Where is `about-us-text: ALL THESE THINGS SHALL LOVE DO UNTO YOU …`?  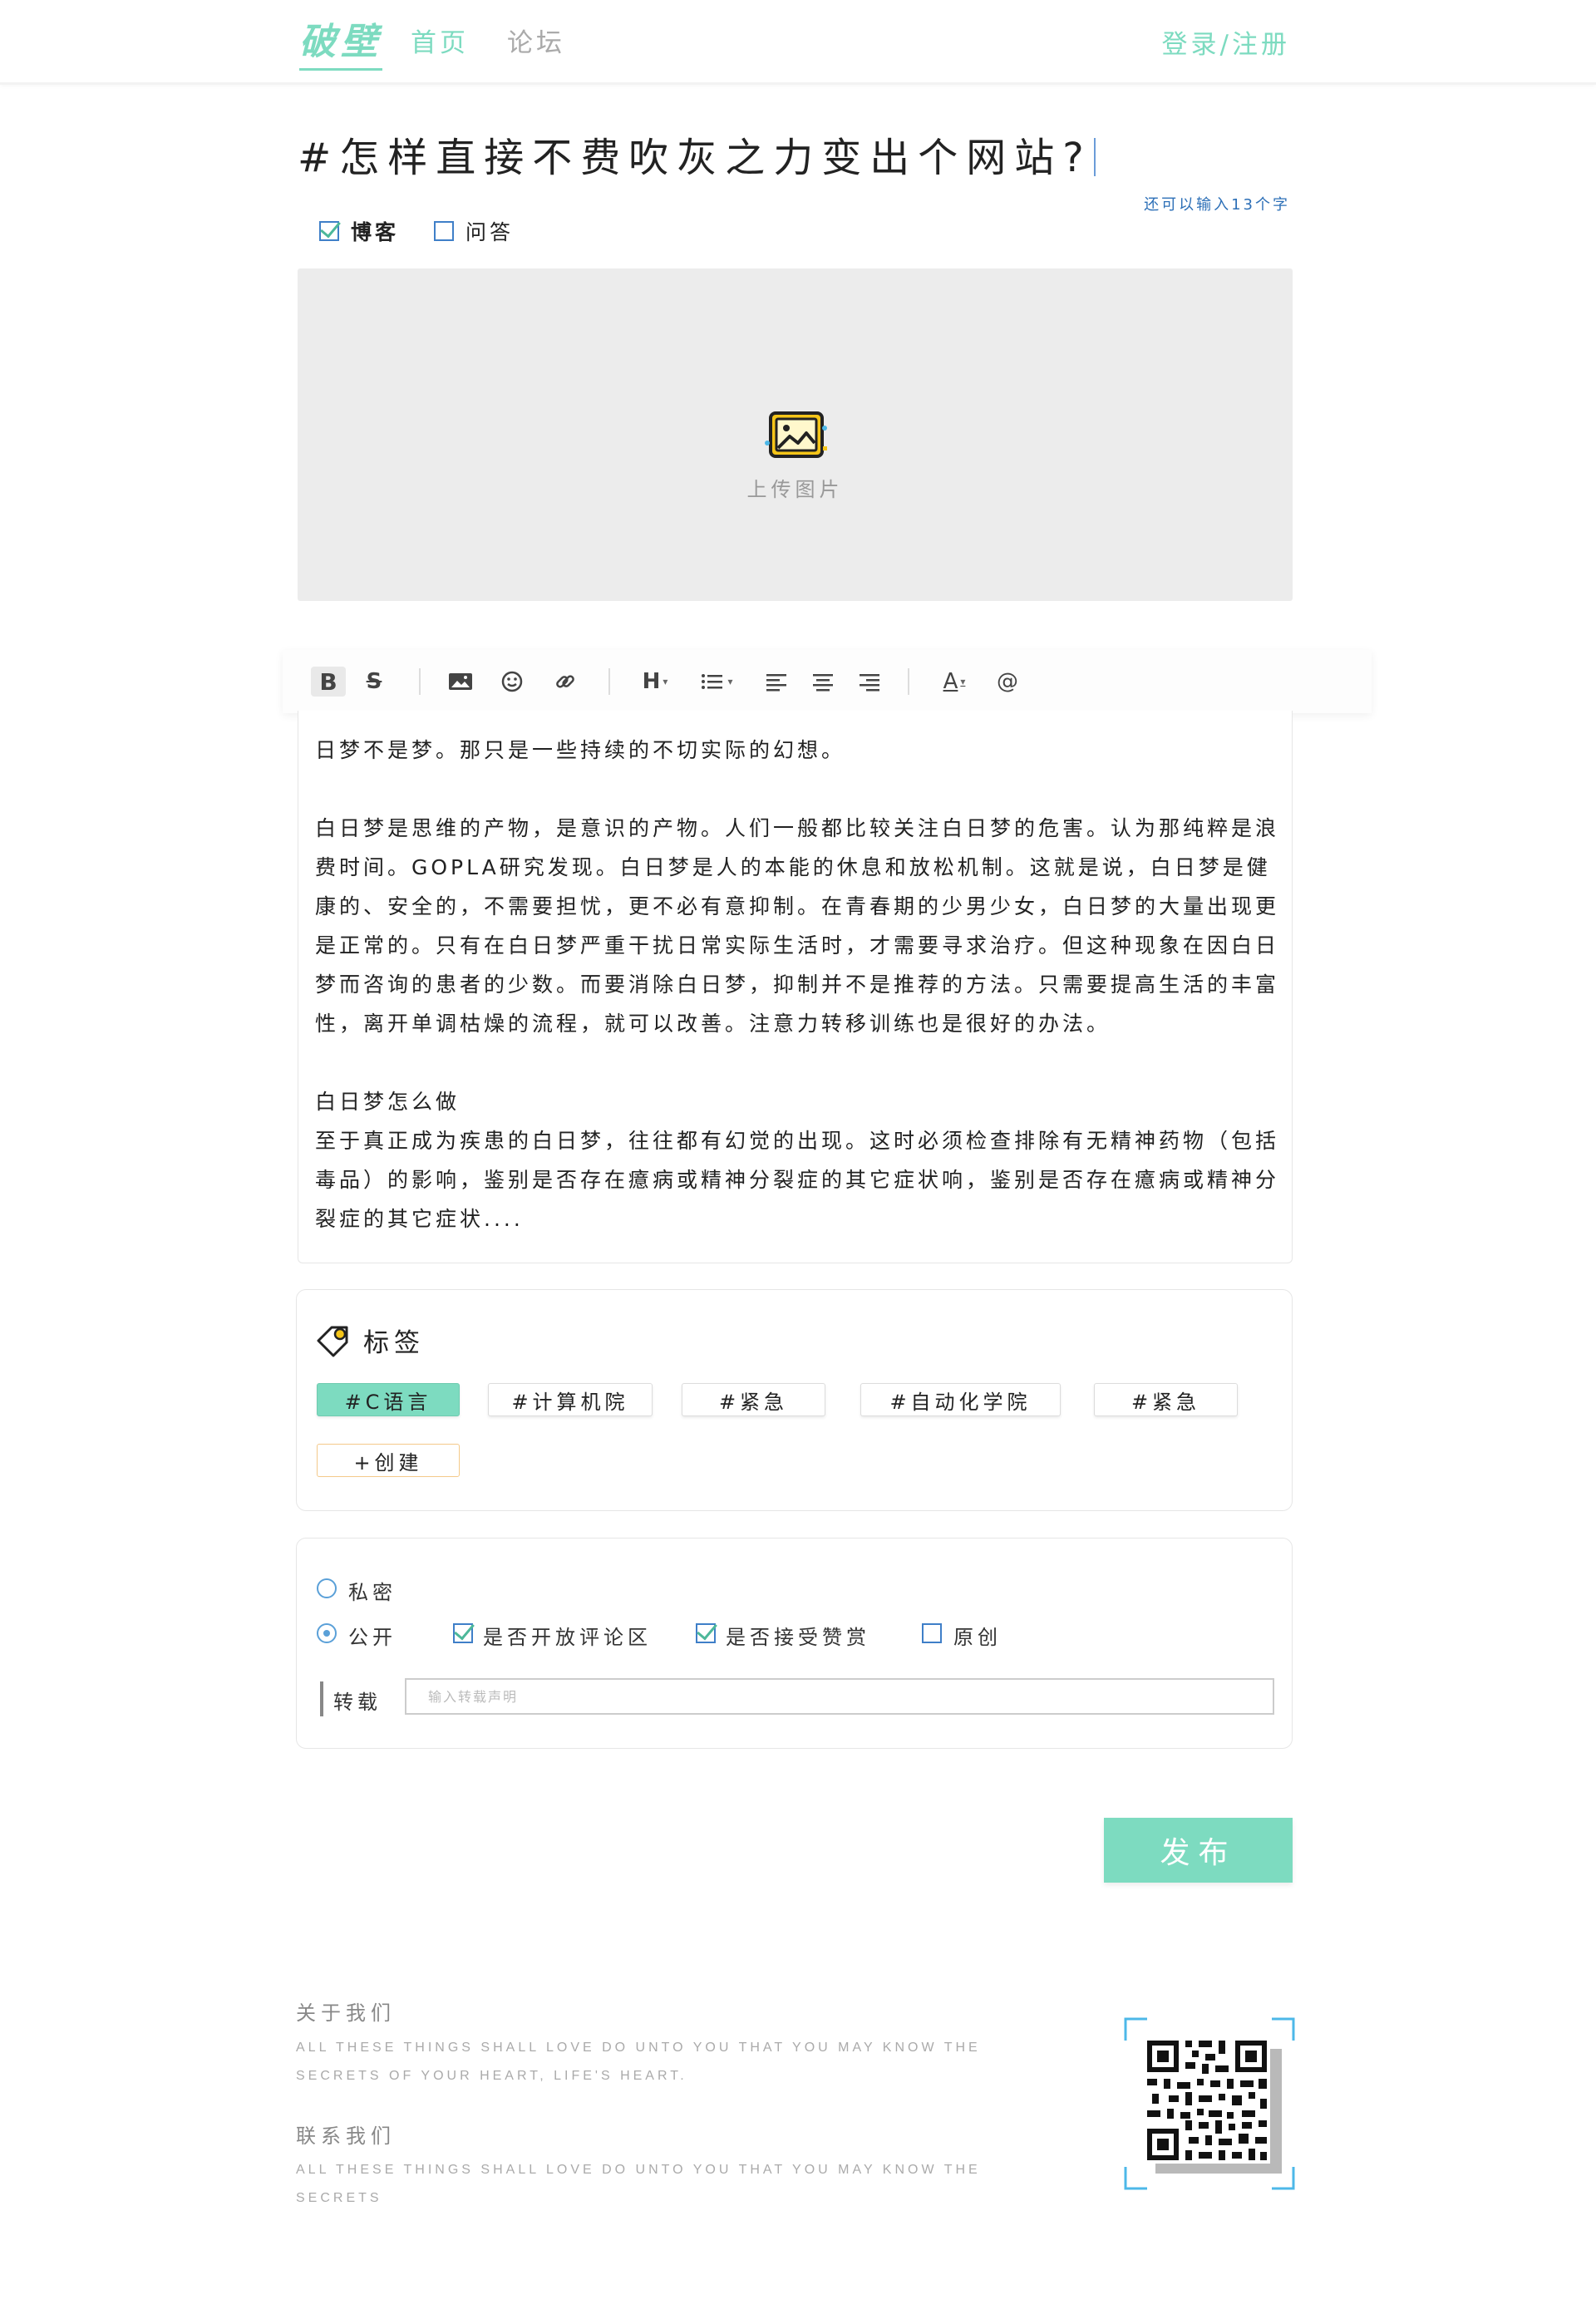 about-us-text: ALL THESE THINGS SHALL LOVE DO UNTO YOU … is located at coordinates (638, 2062).